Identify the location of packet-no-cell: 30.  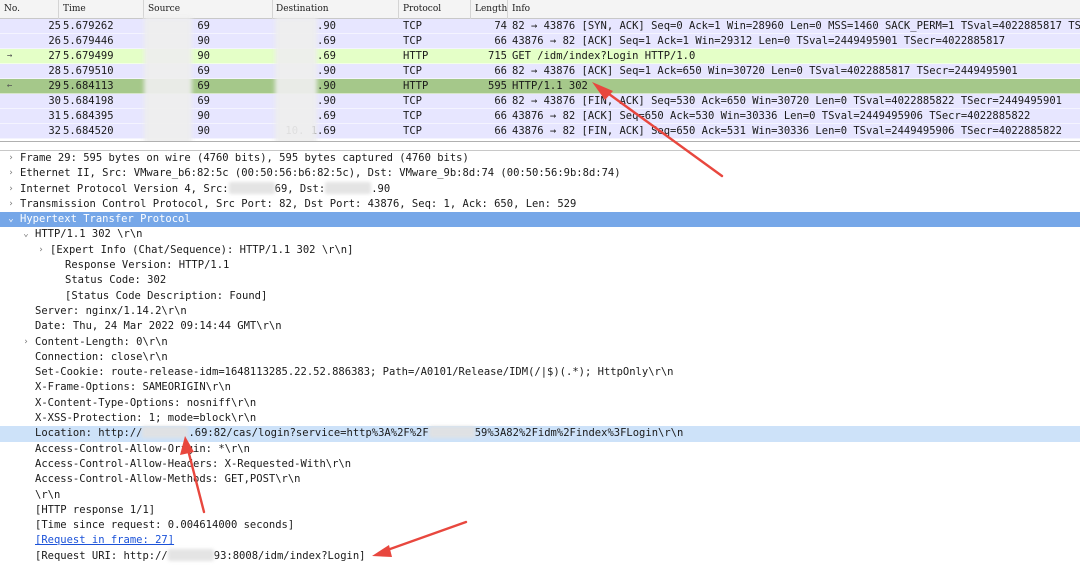
(54, 101).